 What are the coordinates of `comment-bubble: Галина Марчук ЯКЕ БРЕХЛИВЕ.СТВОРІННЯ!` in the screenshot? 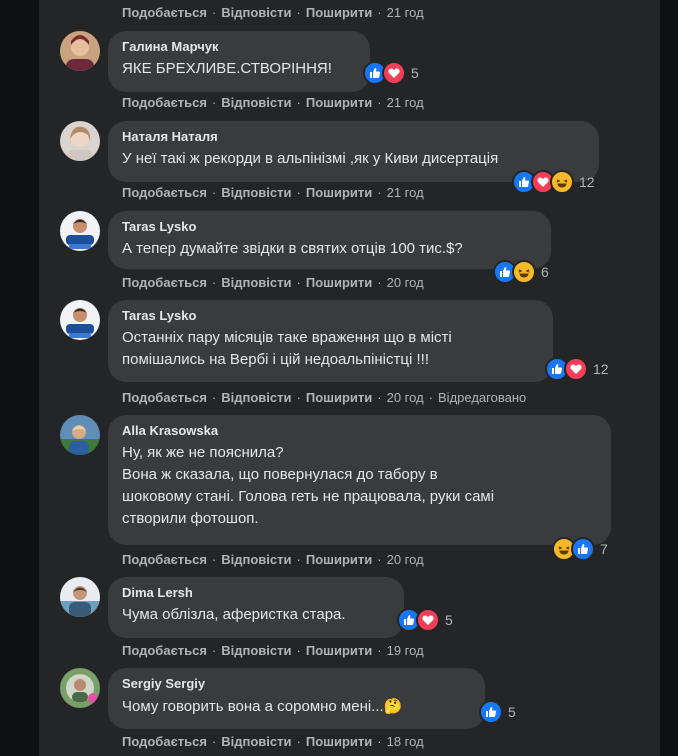 It's located at (239, 61).